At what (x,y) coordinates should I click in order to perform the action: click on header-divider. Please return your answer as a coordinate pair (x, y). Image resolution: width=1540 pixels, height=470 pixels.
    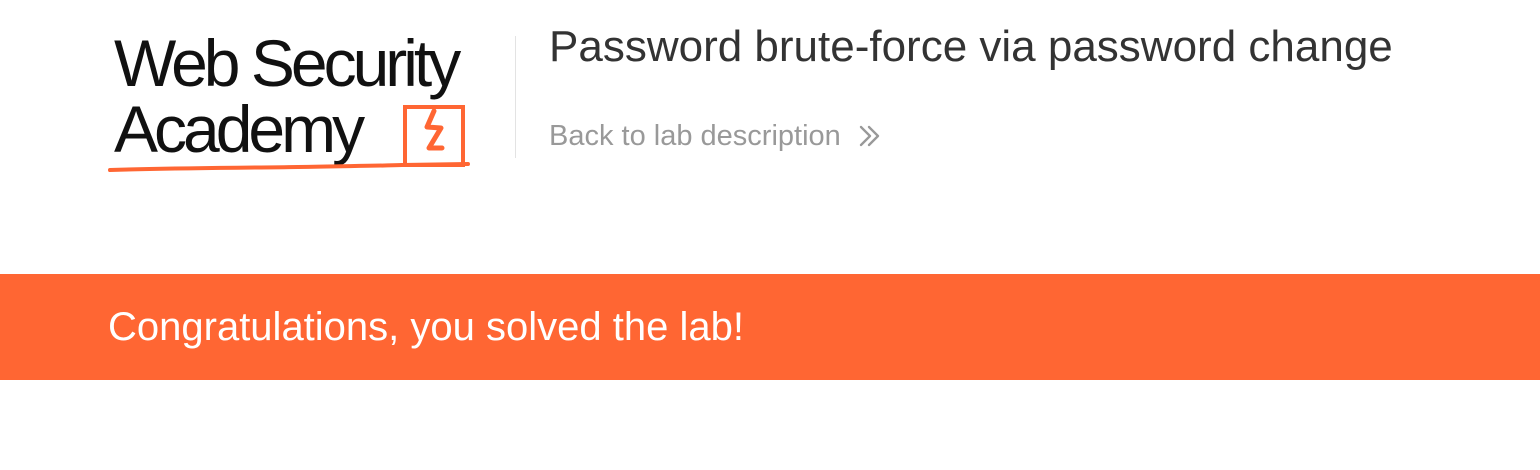
    Looking at the image, I should click on (515, 97).